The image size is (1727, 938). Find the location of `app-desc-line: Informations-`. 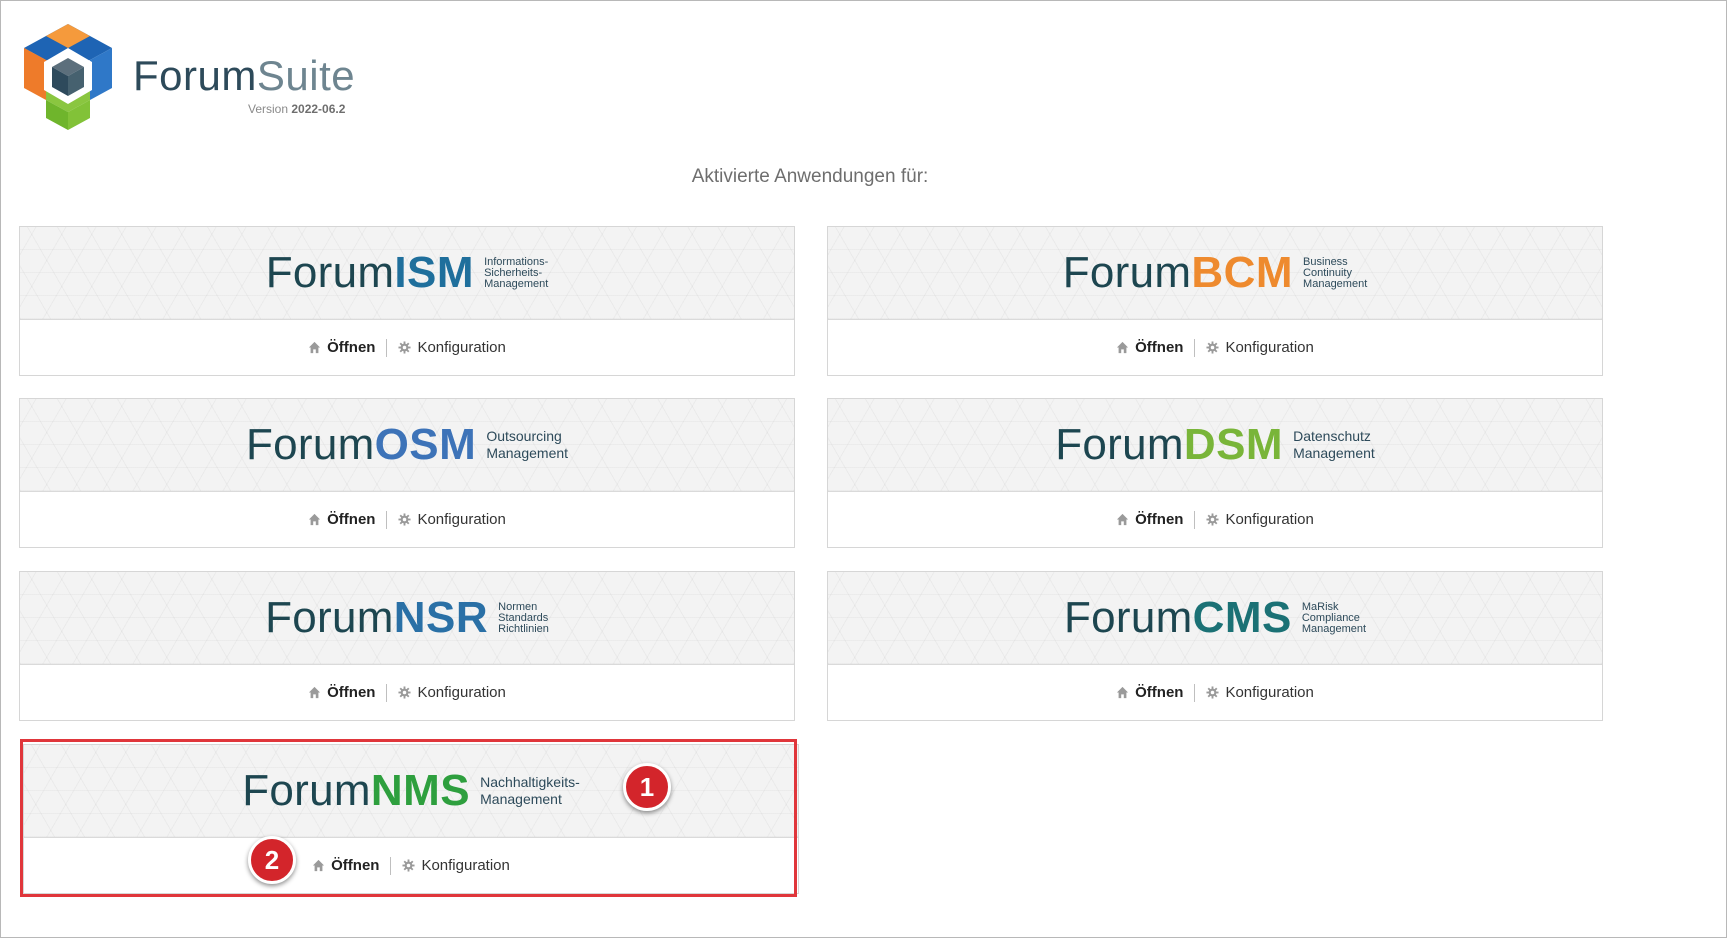

app-desc-line: Informations- is located at coordinates (516, 261).